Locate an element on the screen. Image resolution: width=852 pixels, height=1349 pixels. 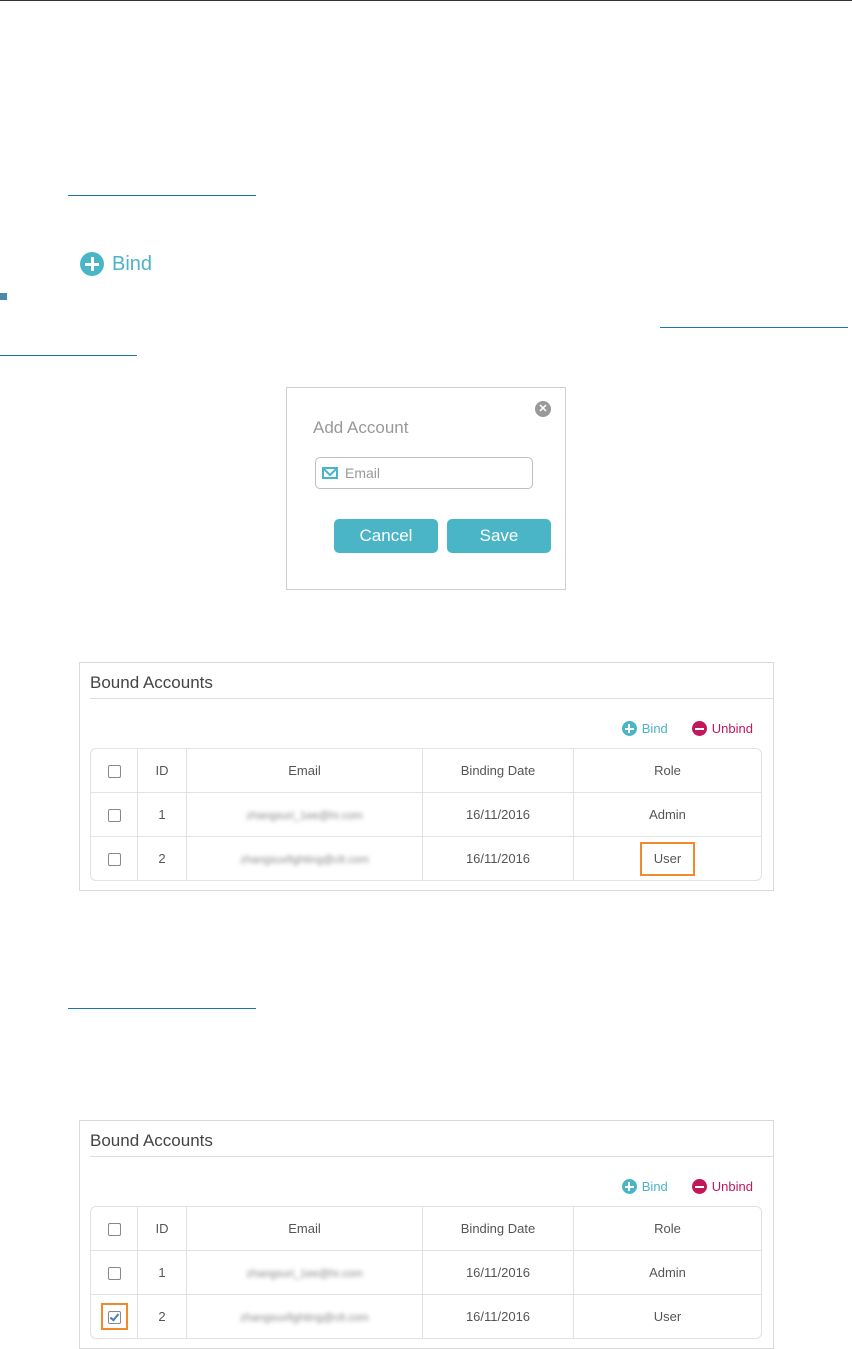
top-divider is located at coordinates (426, 0).